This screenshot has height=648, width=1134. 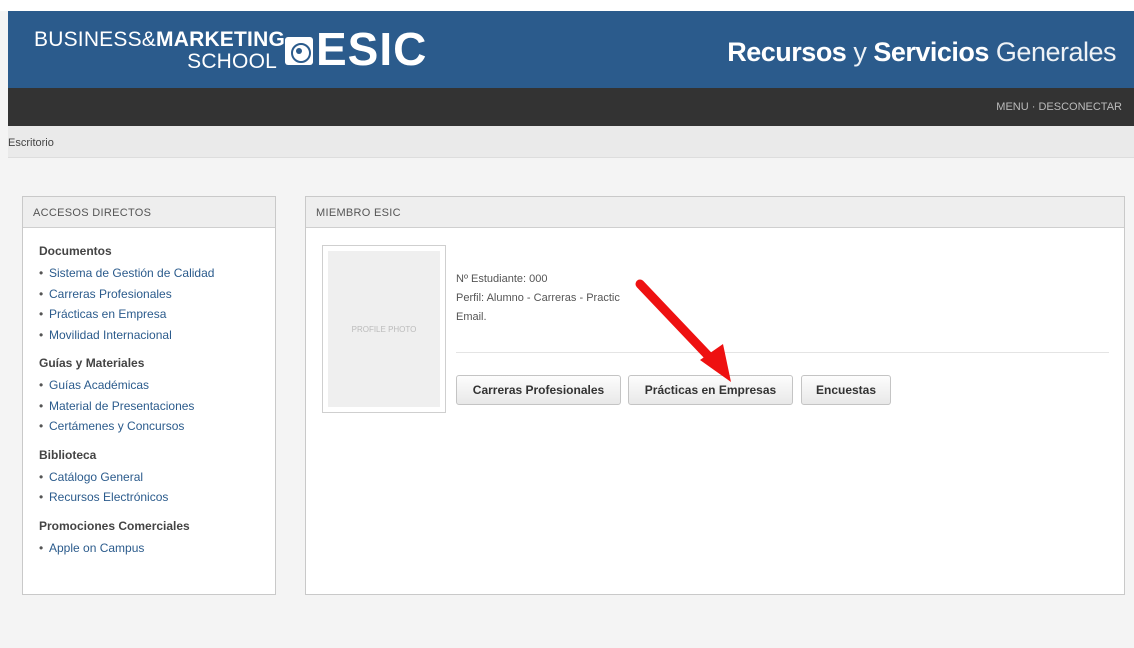 I want to click on student-number: Nº Estudiante: 000, so click(x=502, y=279).